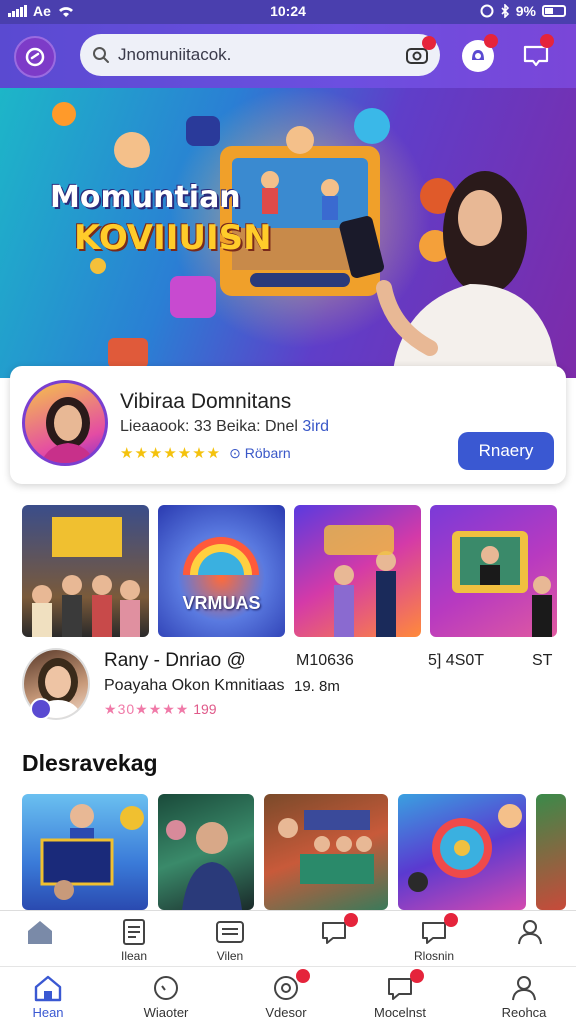  Describe the element at coordinates (542, 660) in the screenshot. I see `creator-stat-extra: ST` at that location.